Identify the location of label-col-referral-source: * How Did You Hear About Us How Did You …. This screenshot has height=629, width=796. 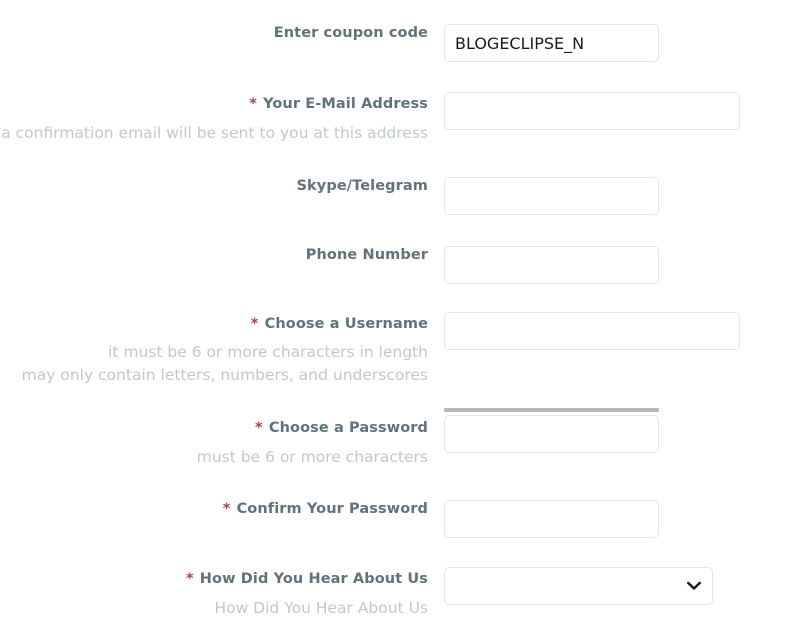
(214, 595).